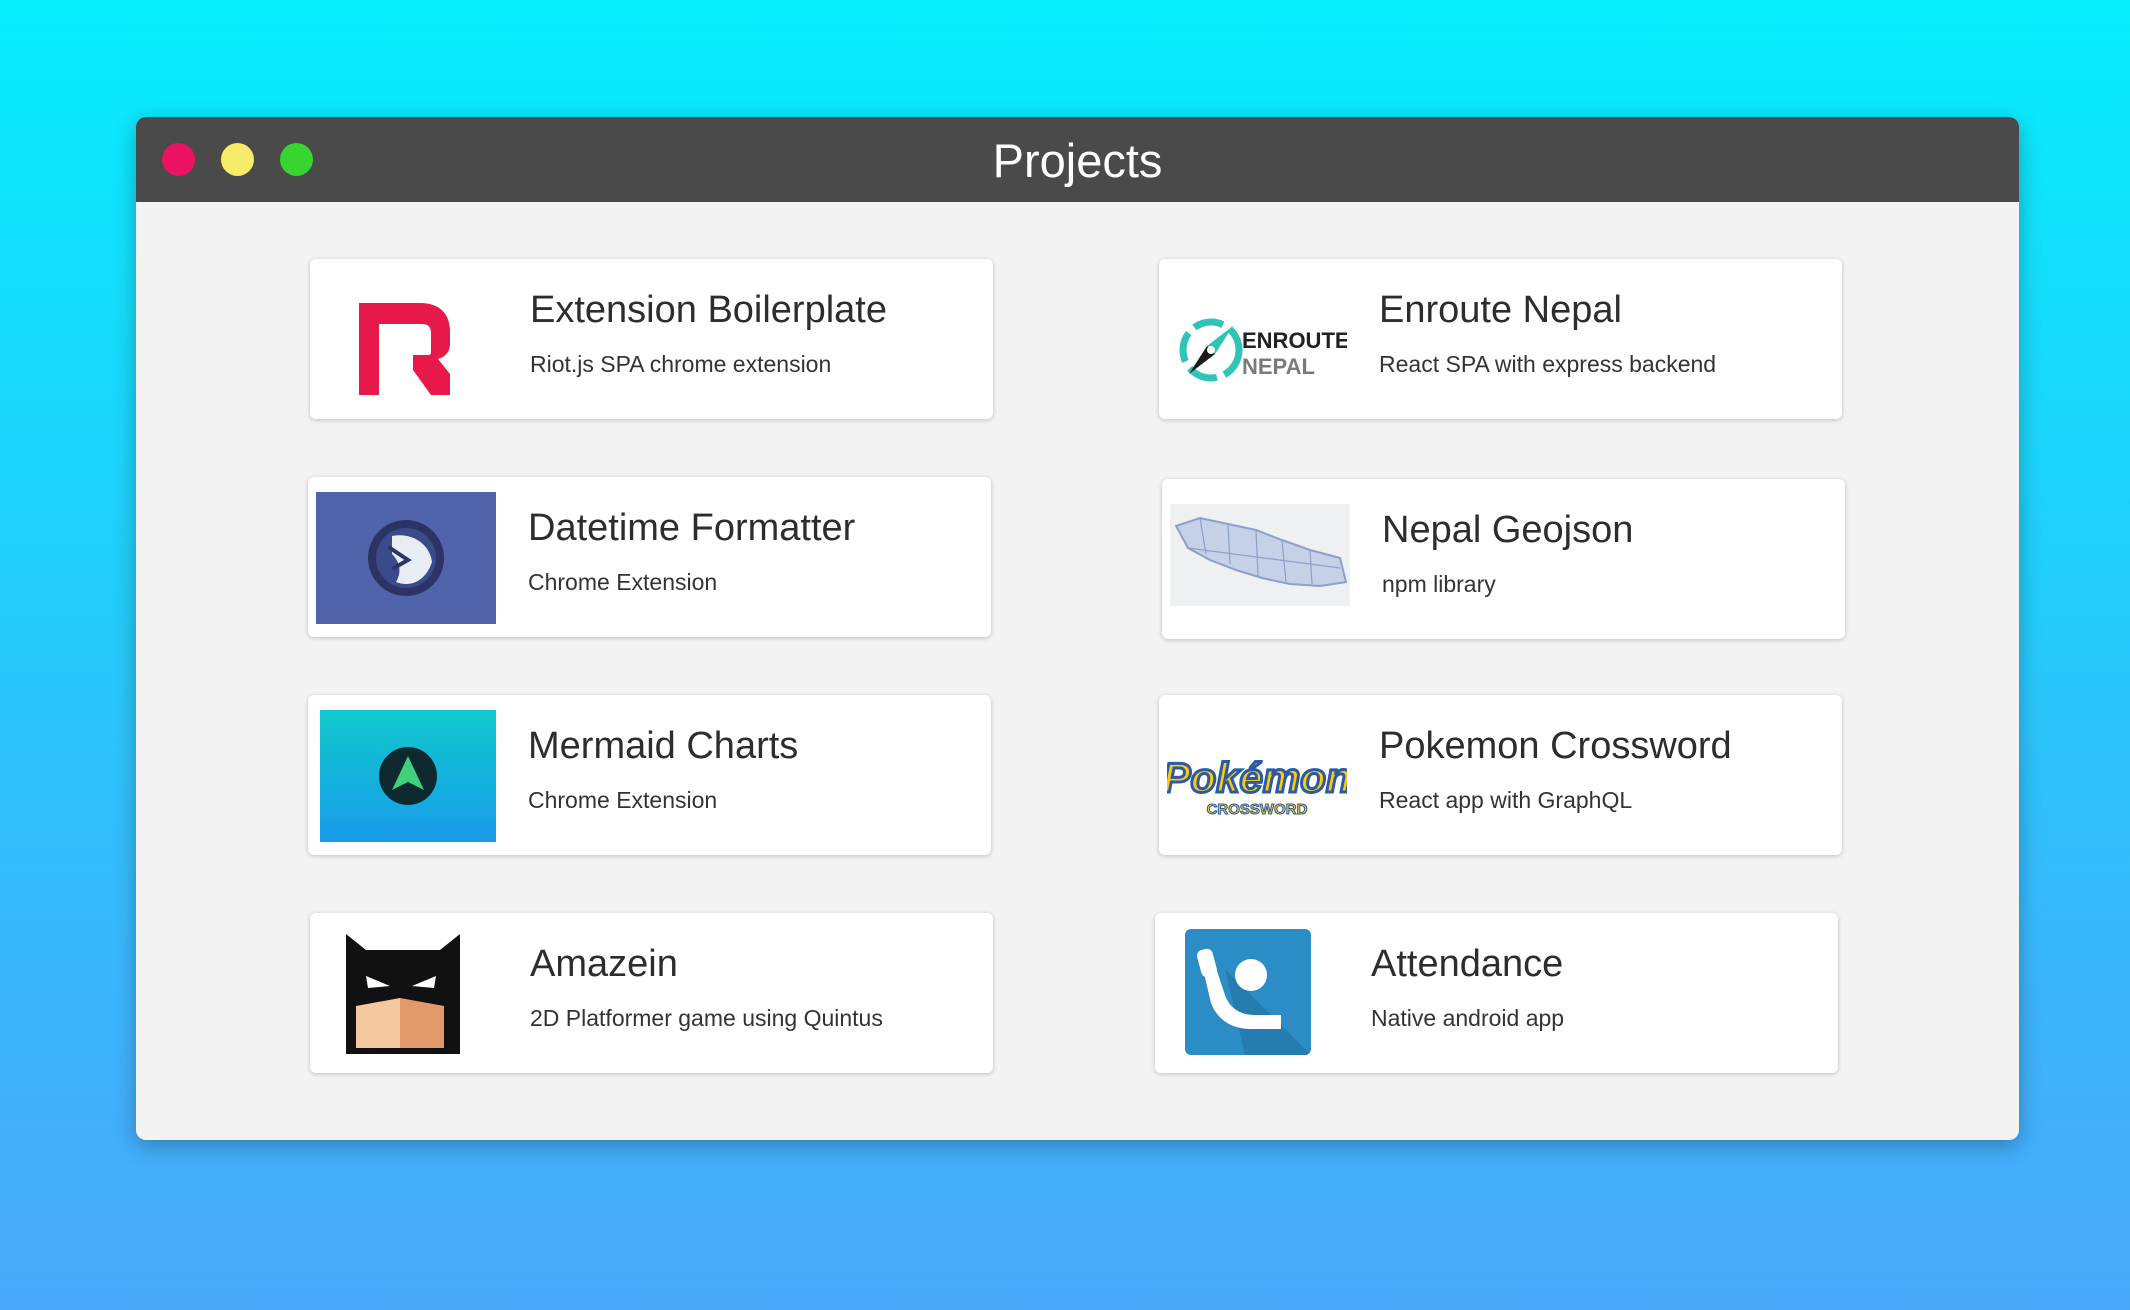 The image size is (2130, 1310). Describe the element at coordinates (1257, 809) in the screenshot. I see `crossword-logo-text: CROSSWORD` at that location.